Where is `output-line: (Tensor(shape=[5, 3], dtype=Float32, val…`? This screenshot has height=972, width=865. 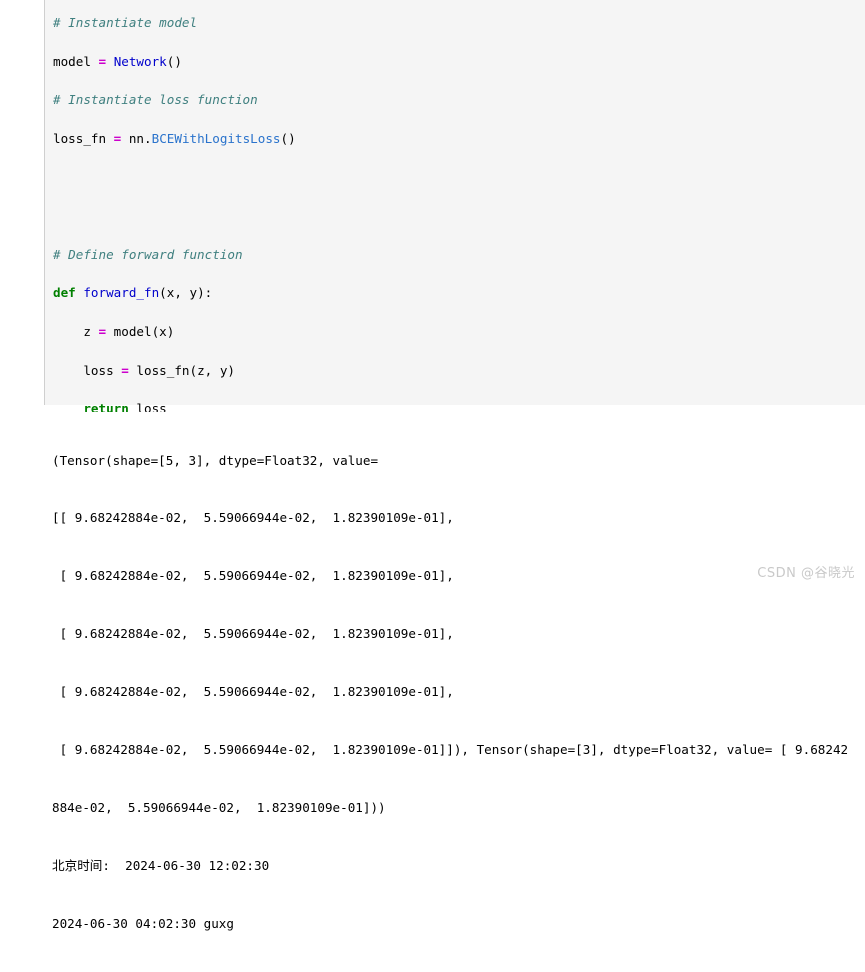
output-line: (Tensor(shape=[5, 3], dtype=Float32, val… is located at coordinates (215, 460).